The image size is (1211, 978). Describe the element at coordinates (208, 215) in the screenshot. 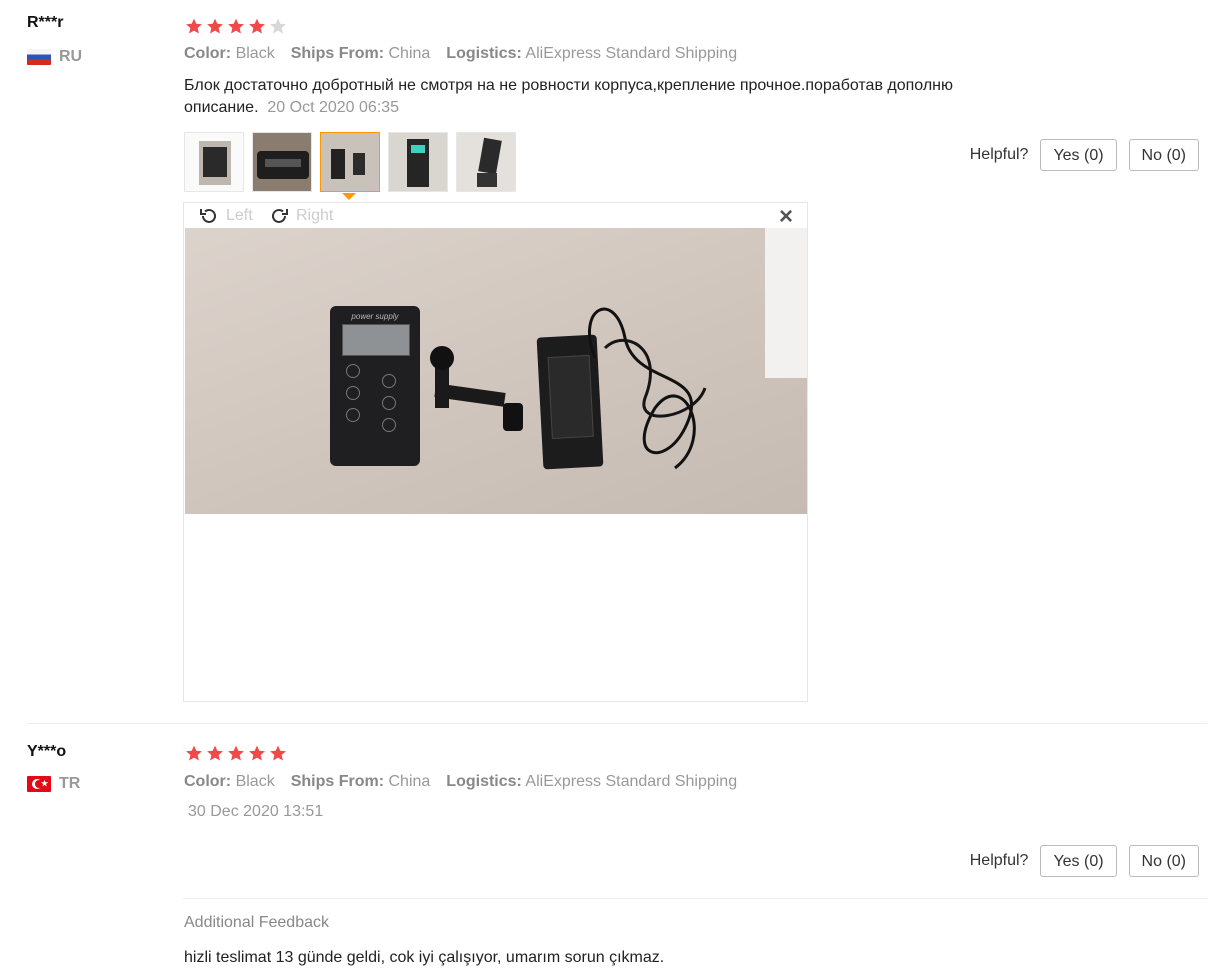

I see `rotate-left-icon` at that location.